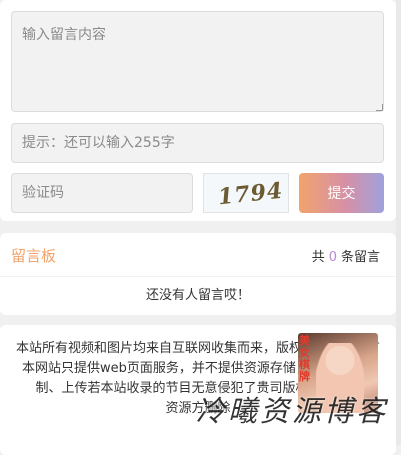  I want to click on message-count: 共 0 条留言, so click(346, 255).